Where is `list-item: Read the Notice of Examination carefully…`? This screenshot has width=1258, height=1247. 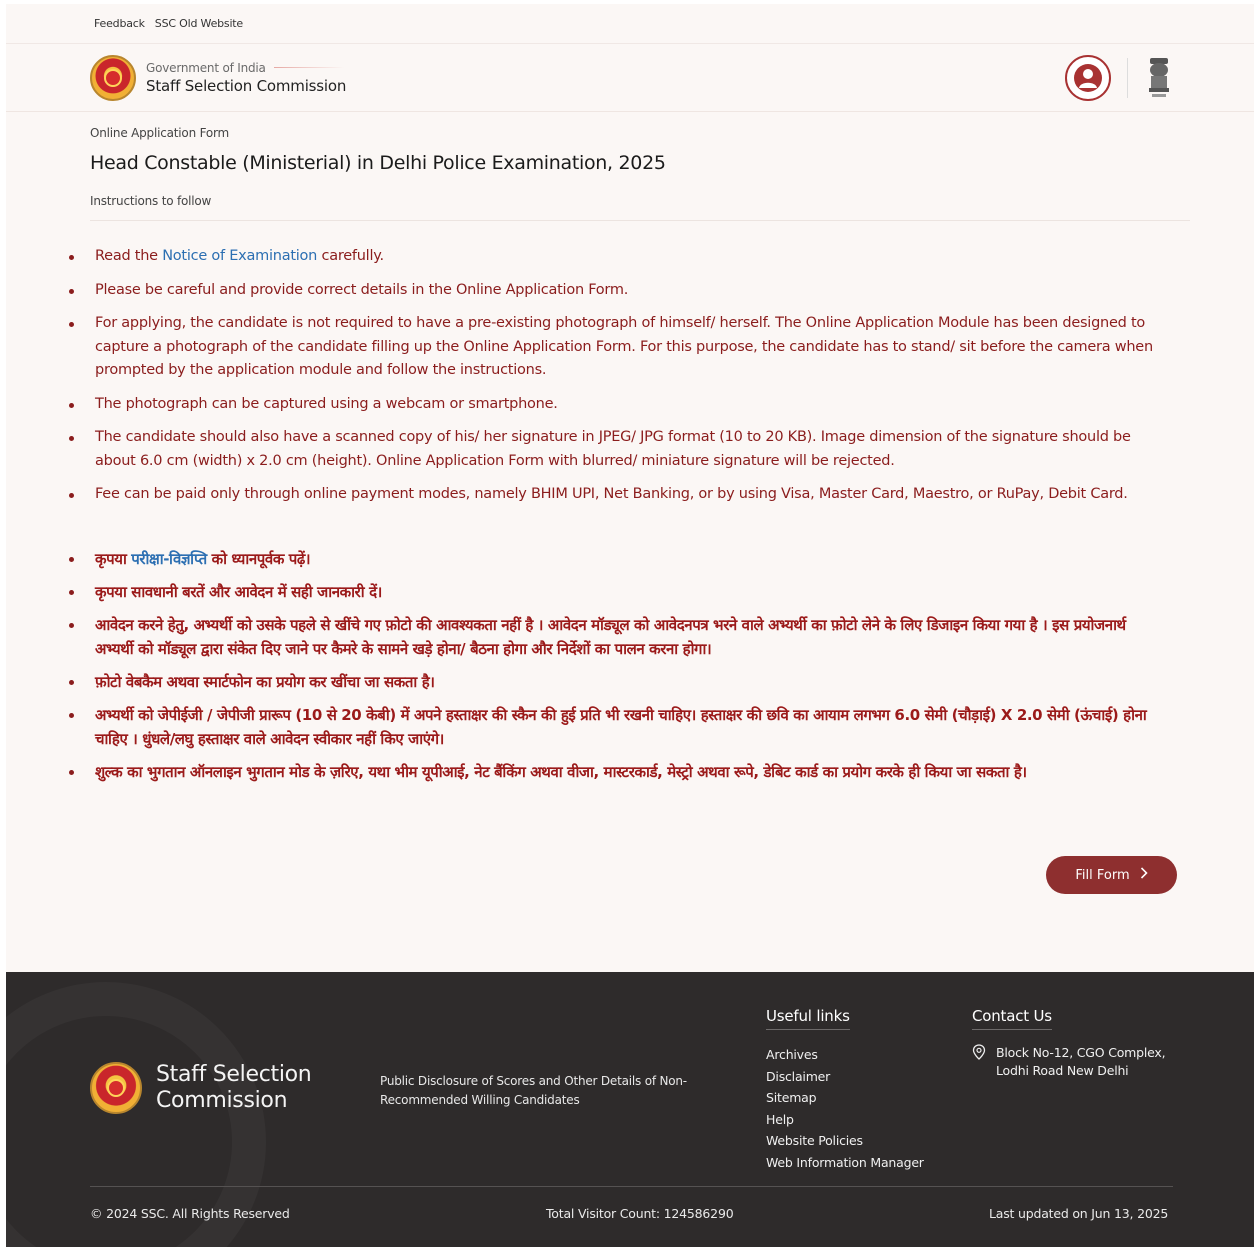
list-item: Read the Notice of Examination carefully… is located at coordinates (616, 257).